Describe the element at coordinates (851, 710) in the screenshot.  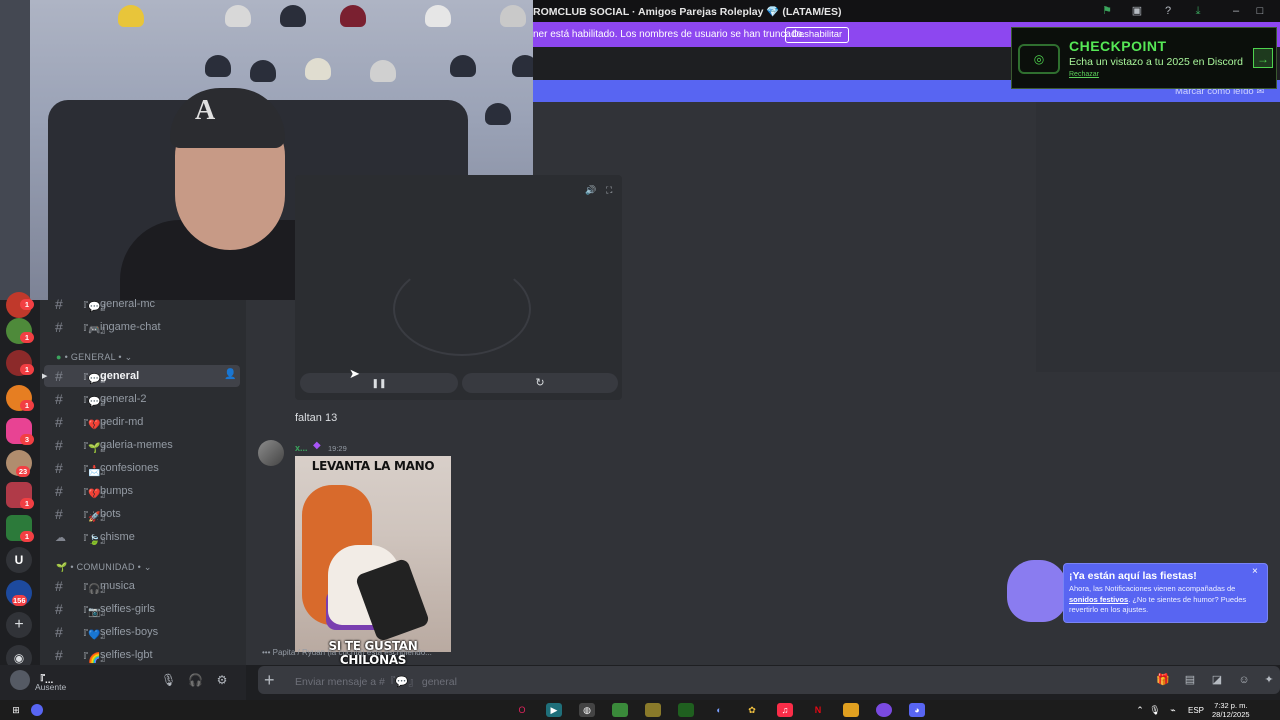
I see `folder-icon` at that location.